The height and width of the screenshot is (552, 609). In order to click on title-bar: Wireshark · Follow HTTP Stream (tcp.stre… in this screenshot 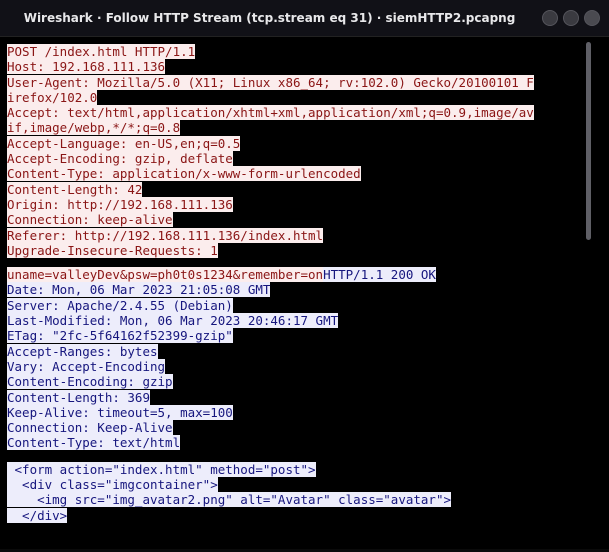, I will do `click(304, 18)`.